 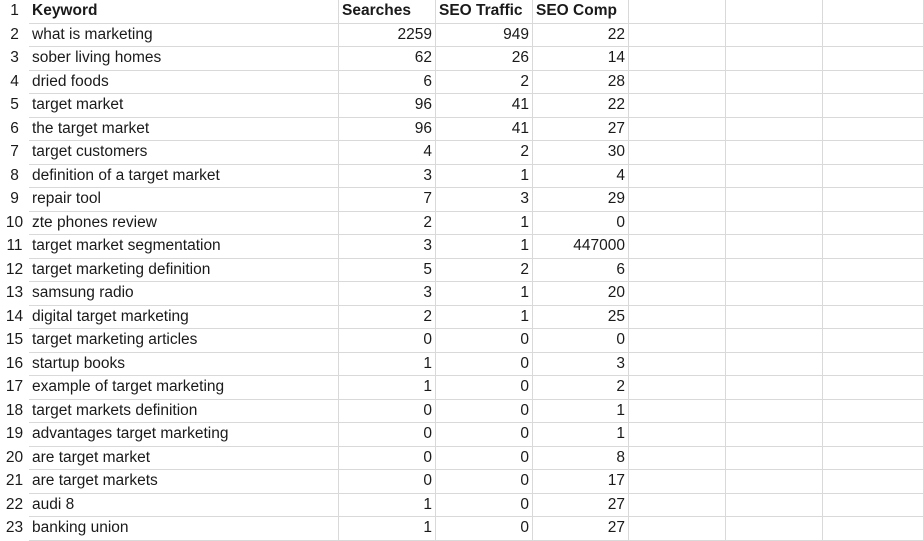 I want to click on cell-keyword: definition of a target market, so click(x=184, y=176).